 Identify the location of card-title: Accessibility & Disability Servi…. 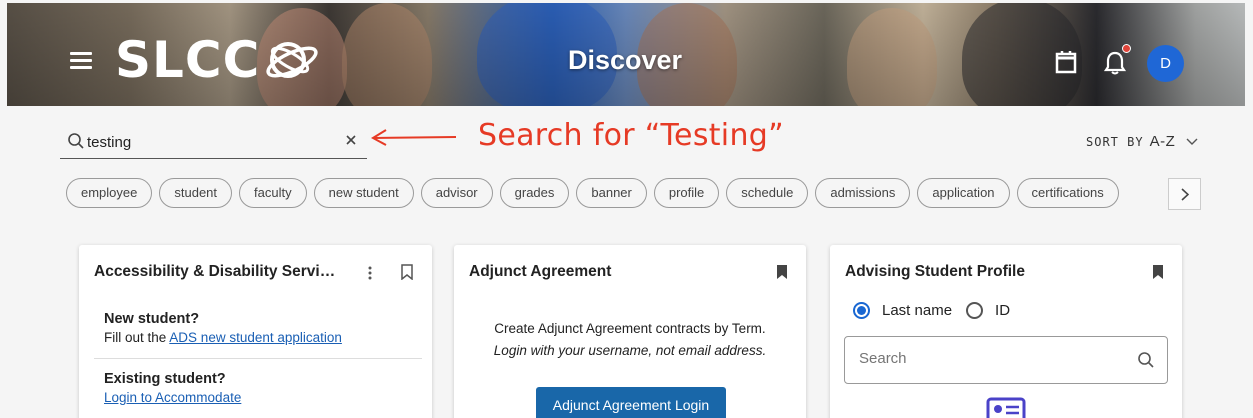
(214, 272).